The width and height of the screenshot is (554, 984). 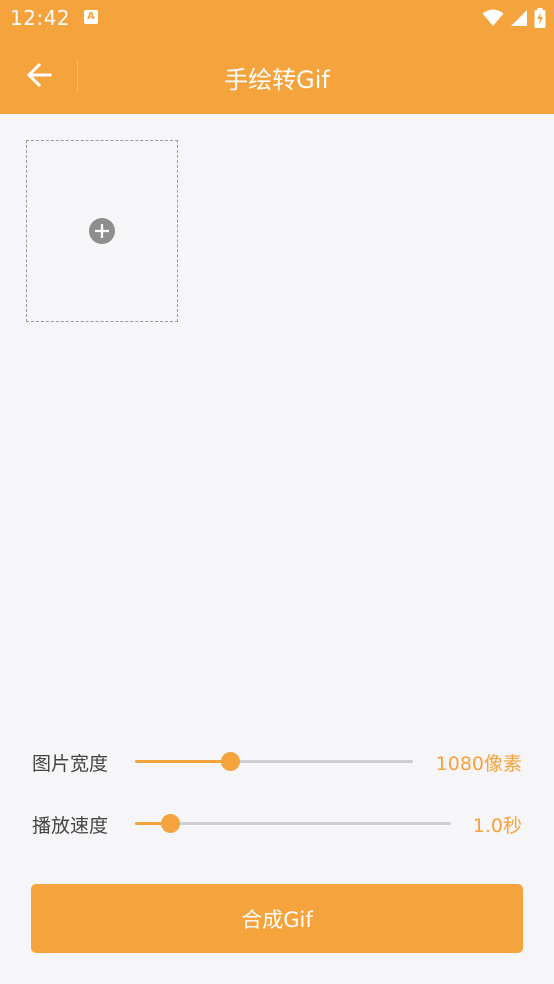 I want to click on width-label: 图片宽度, so click(x=70, y=764).